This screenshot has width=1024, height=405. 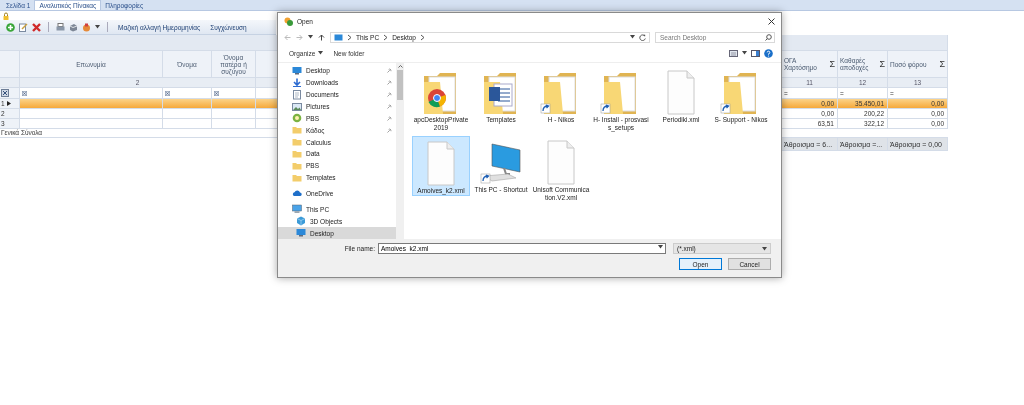 What do you see at coordinates (733, 53) in the screenshot?
I see `view-options-icon` at bounding box center [733, 53].